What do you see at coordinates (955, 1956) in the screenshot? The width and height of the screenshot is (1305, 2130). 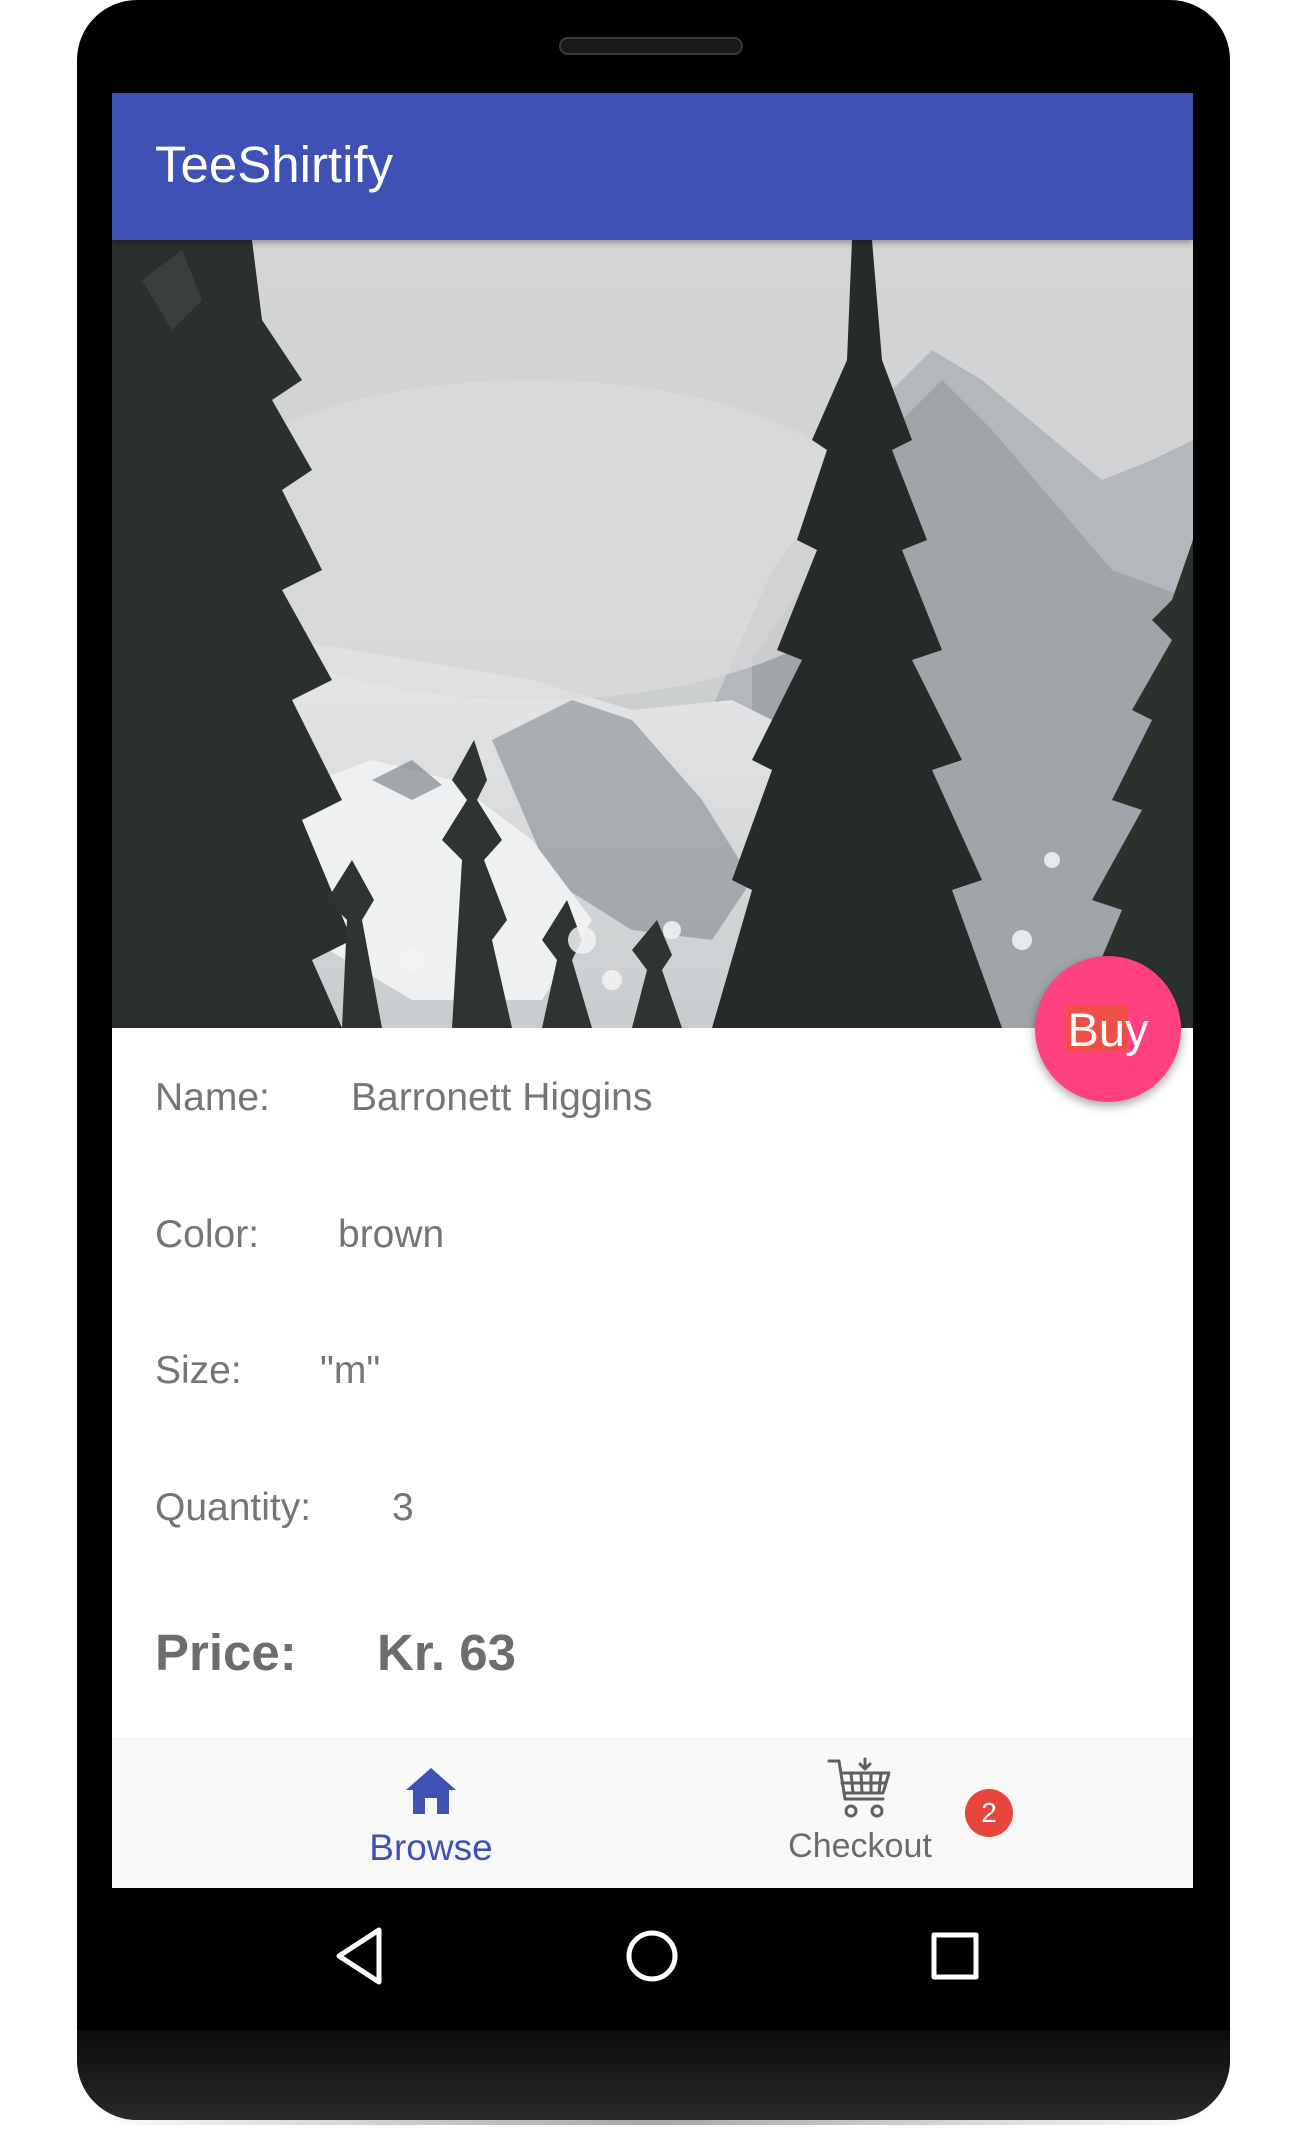 I see `recents-square-icon` at bounding box center [955, 1956].